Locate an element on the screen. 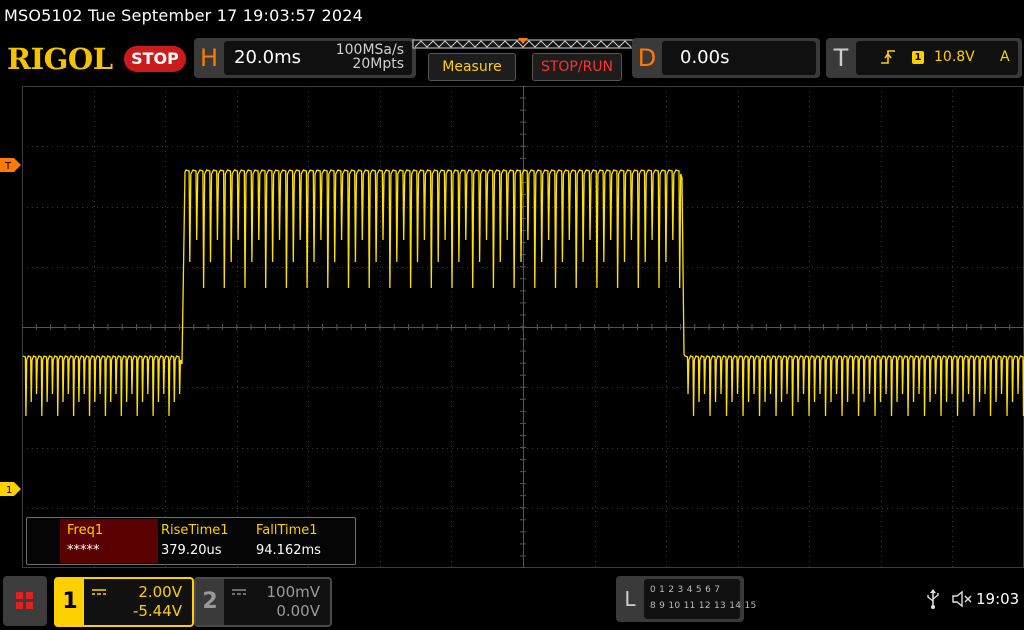 Image resolution: width=1024 pixels, height=630 pixels. horizontal-letter: H is located at coordinates (209, 58).